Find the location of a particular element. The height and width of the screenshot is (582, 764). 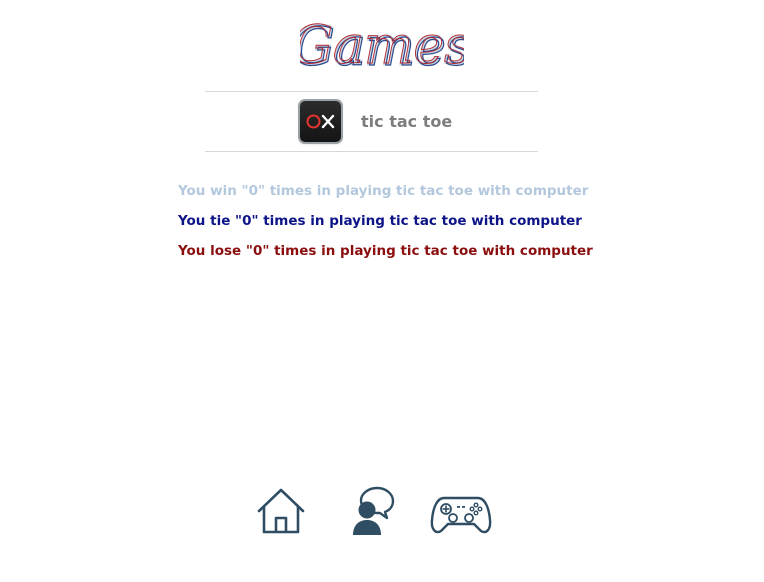

game-item-tic-tac-toe: tic tac toe is located at coordinates (371, 121).